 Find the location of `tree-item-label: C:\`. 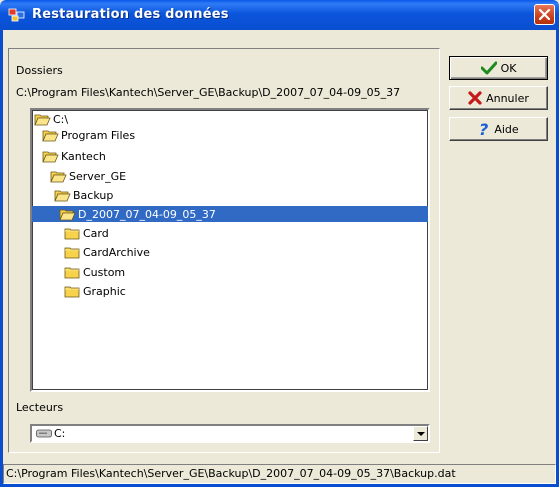

tree-item-label: C:\ is located at coordinates (61, 119).